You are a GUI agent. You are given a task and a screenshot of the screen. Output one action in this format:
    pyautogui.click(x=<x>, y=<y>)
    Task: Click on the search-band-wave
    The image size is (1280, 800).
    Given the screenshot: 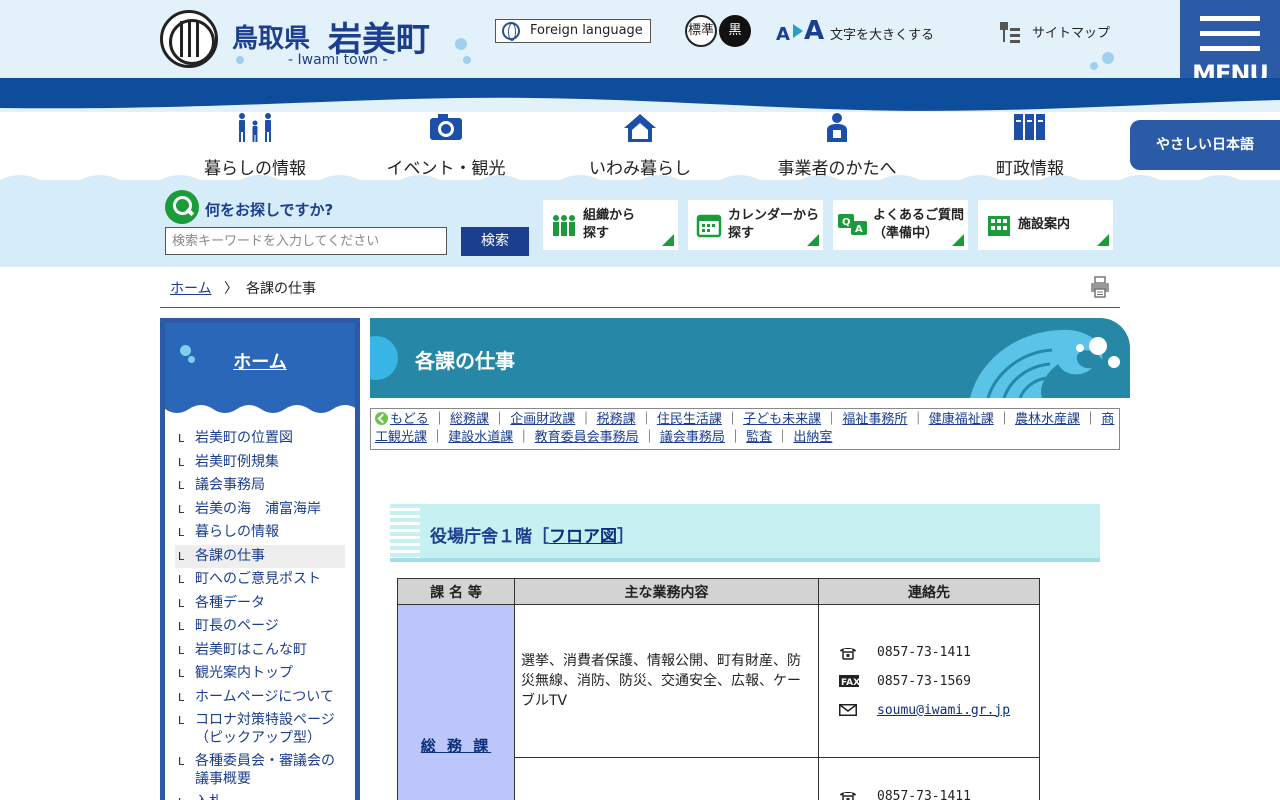 What is the action you would take?
    pyautogui.click(x=640, y=182)
    